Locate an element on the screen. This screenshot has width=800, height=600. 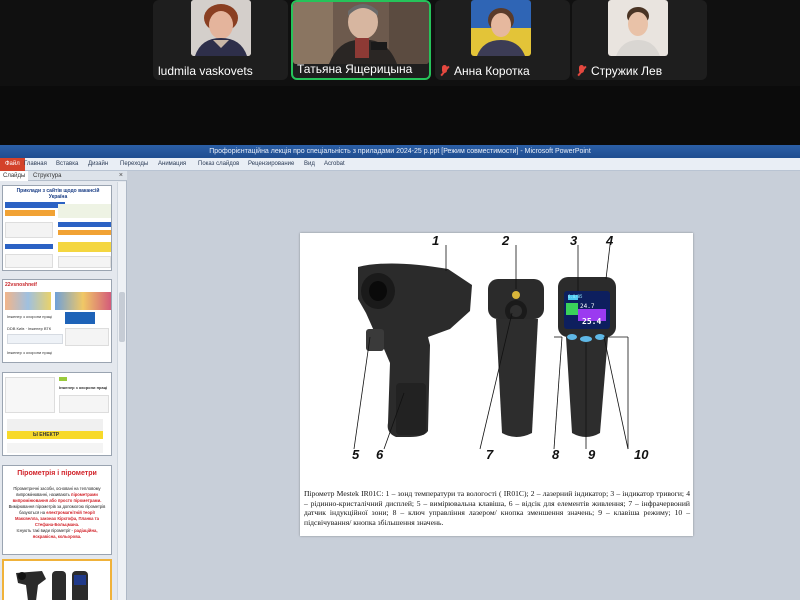
label-3: 3 is located at coordinates (574, 240).